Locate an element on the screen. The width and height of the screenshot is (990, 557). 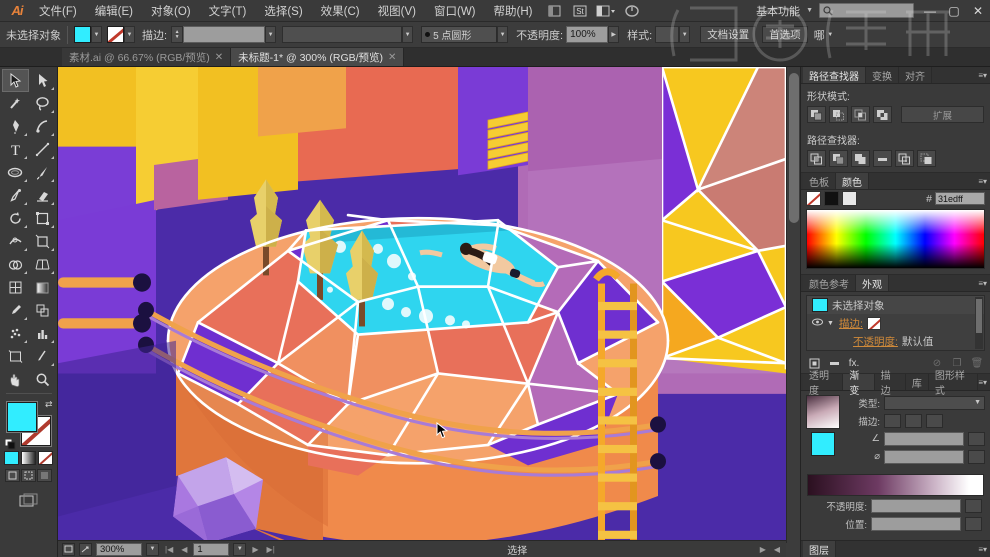
curvature-tool is located at coordinates (42, 126).